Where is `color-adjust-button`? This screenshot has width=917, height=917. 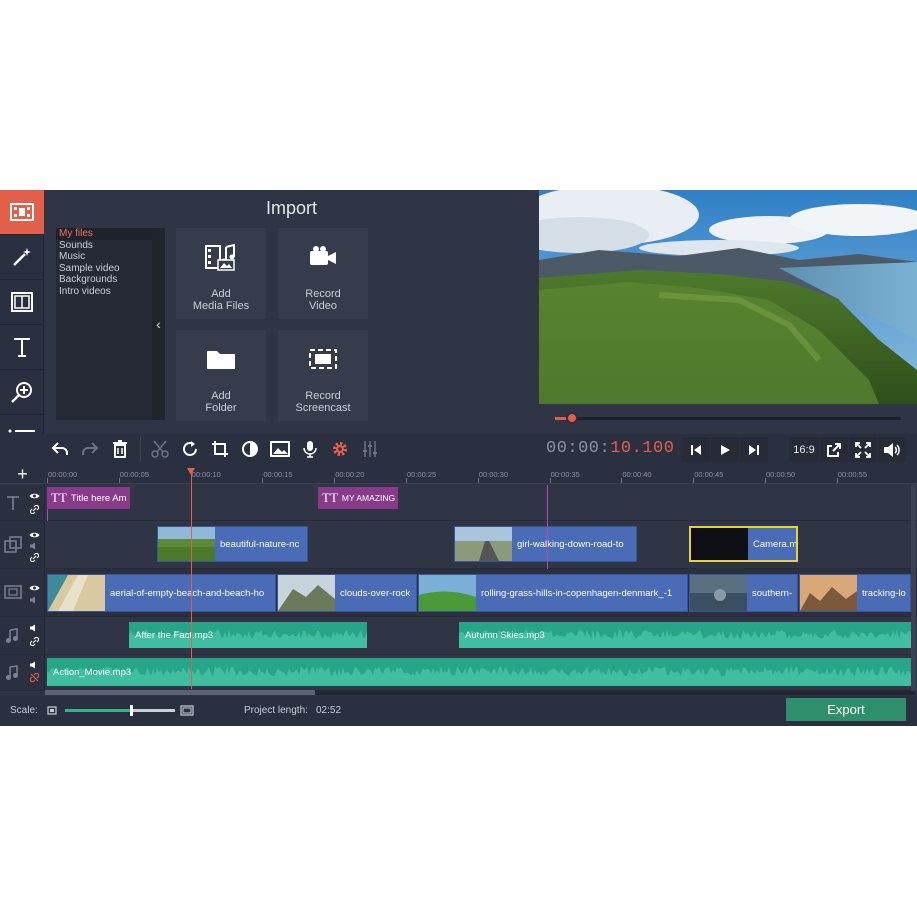 color-adjust-button is located at coordinates (250, 449).